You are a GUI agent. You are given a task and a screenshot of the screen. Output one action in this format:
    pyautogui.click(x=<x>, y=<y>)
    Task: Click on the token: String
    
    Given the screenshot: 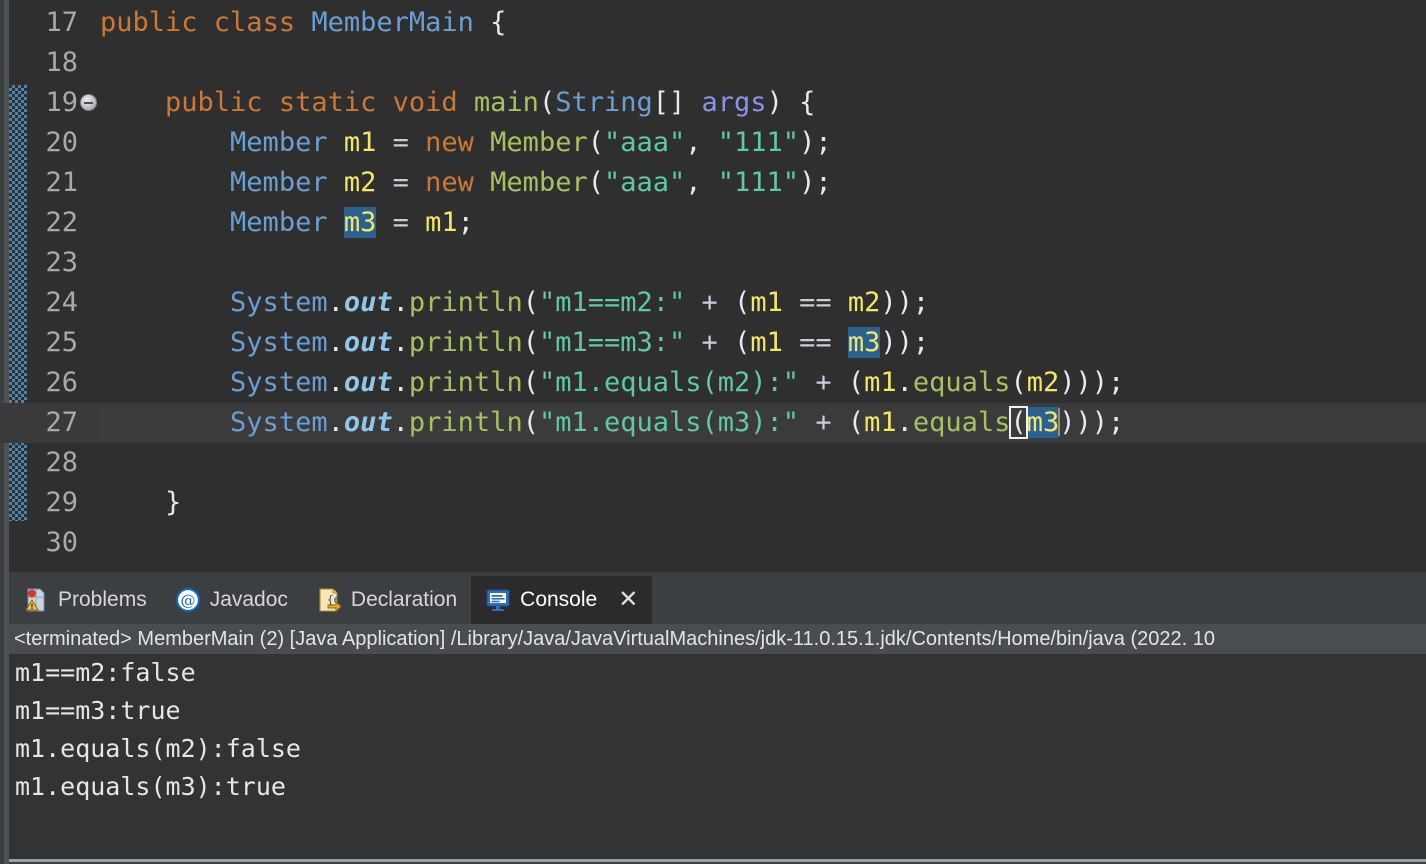 What is the action you would take?
    pyautogui.click(x=604, y=102)
    